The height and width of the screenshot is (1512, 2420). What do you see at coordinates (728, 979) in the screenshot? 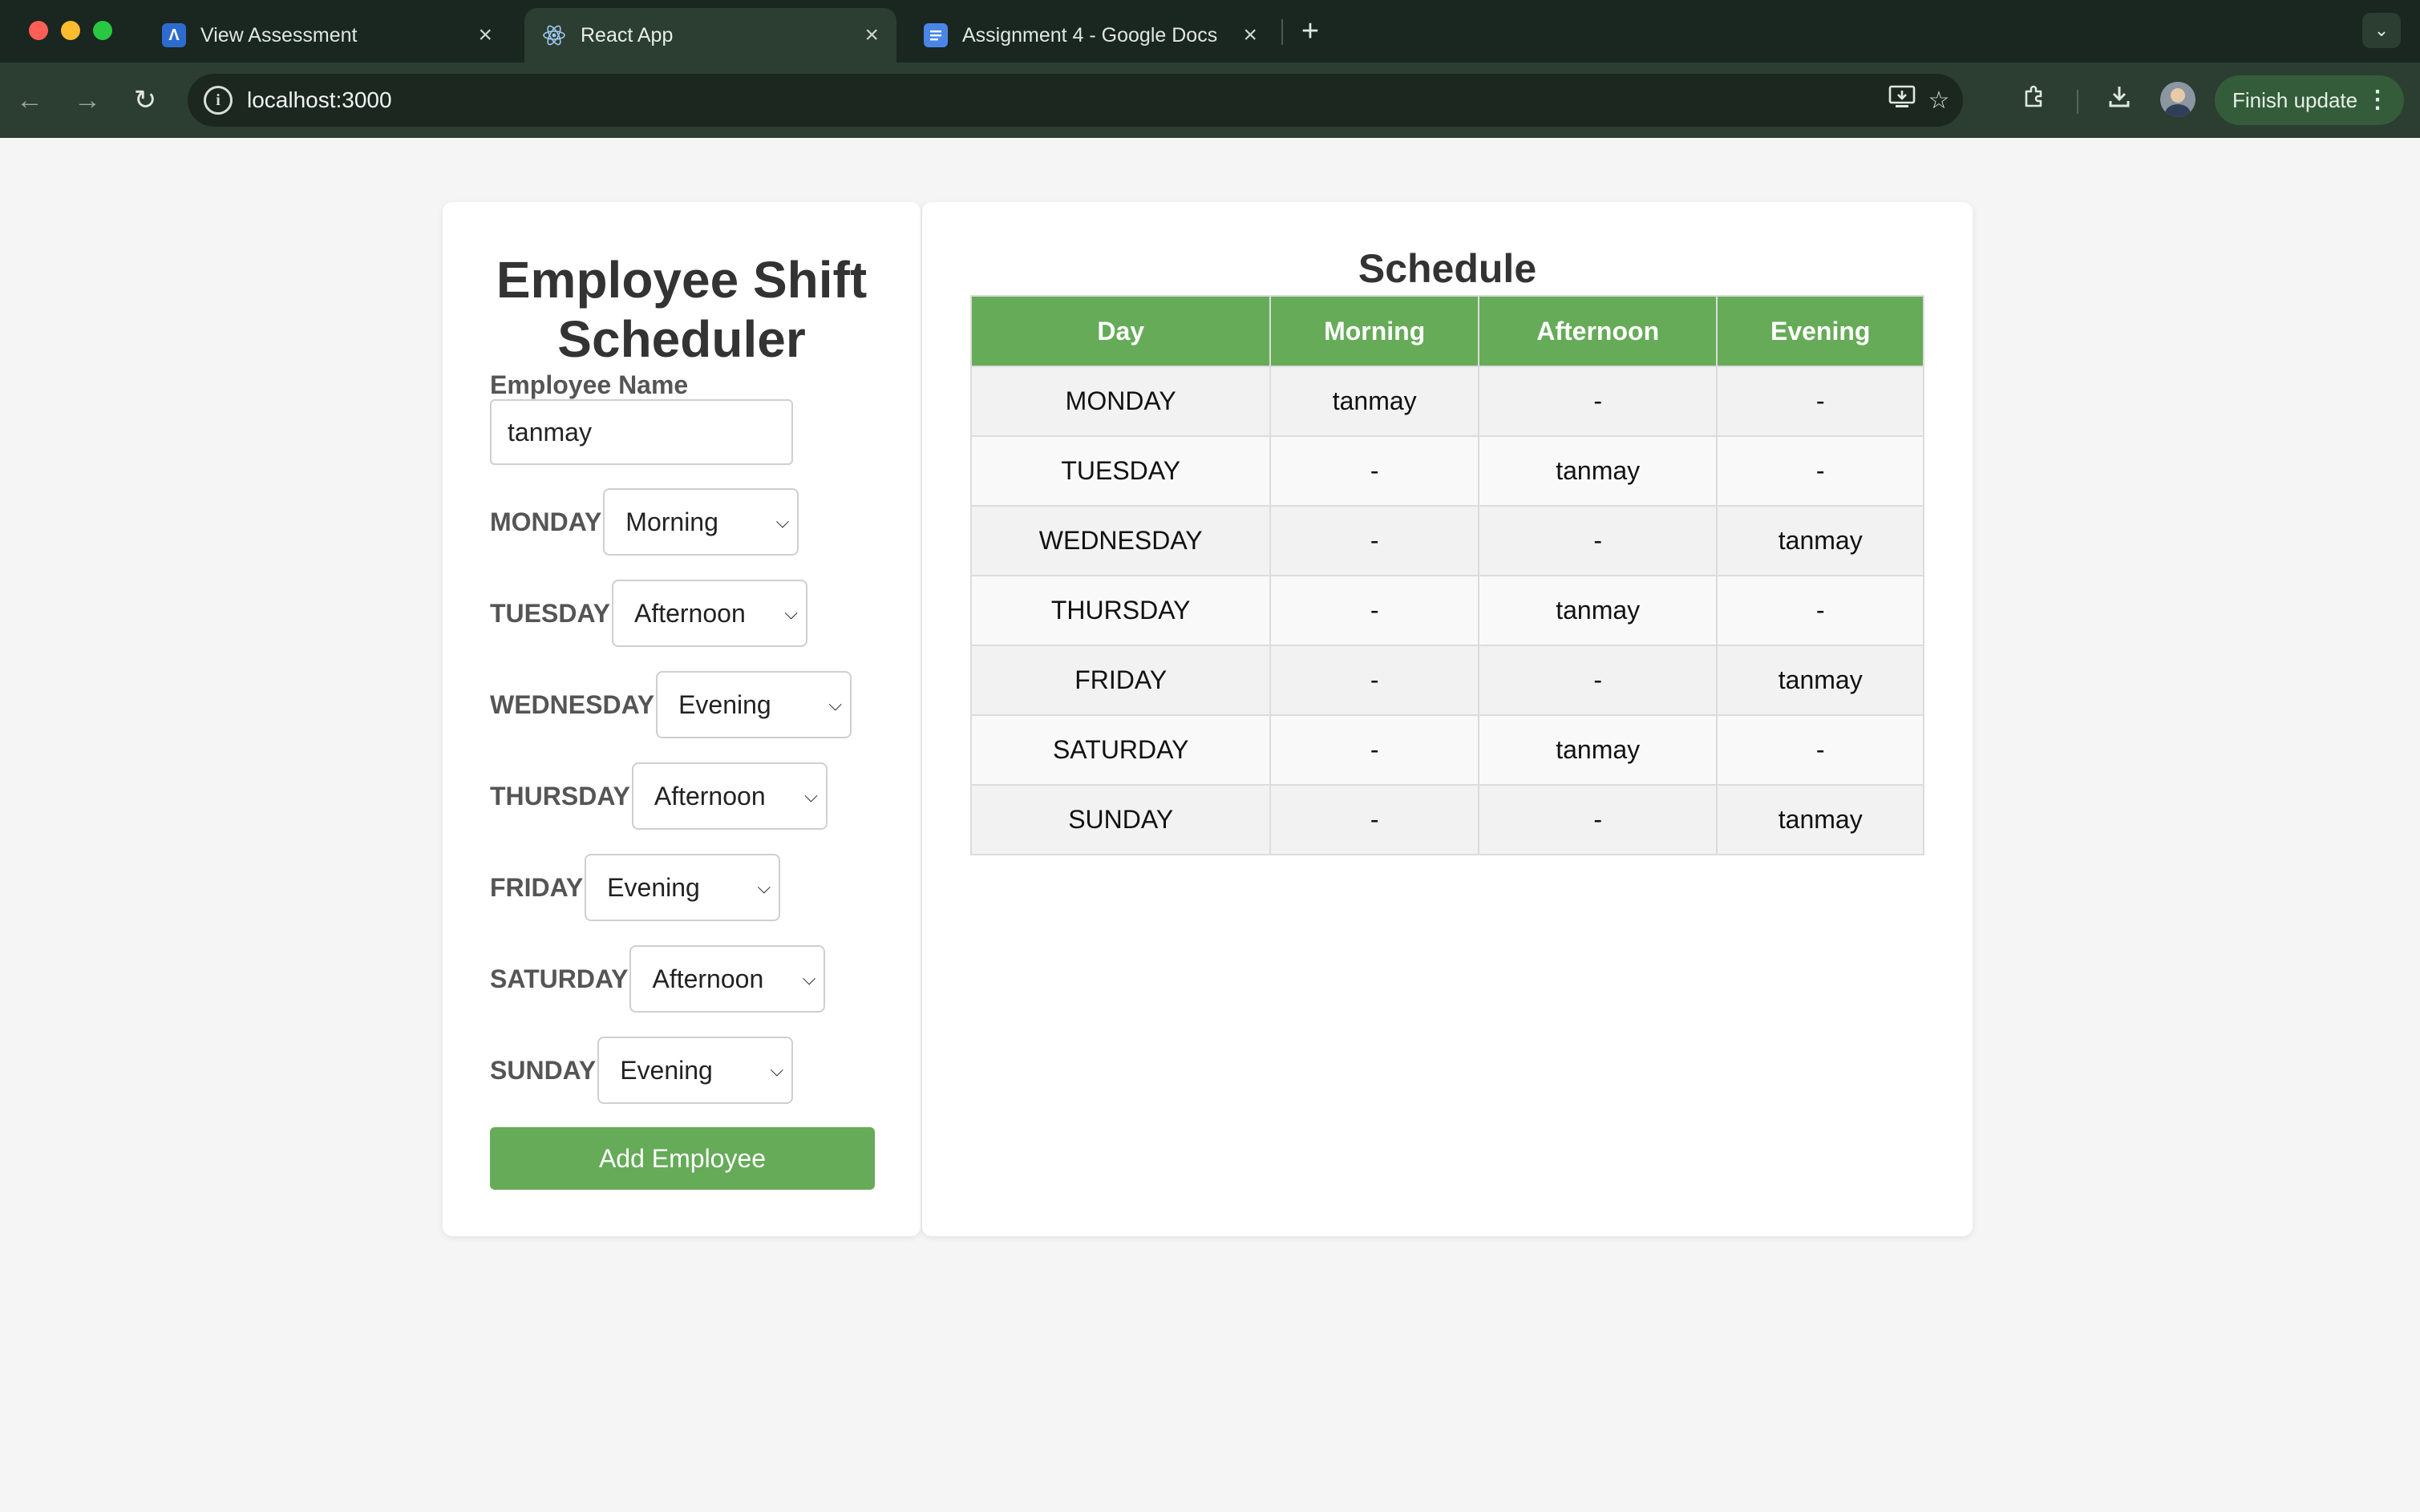
I see `shift-select-saturday: Afternoon ⌵` at bounding box center [728, 979].